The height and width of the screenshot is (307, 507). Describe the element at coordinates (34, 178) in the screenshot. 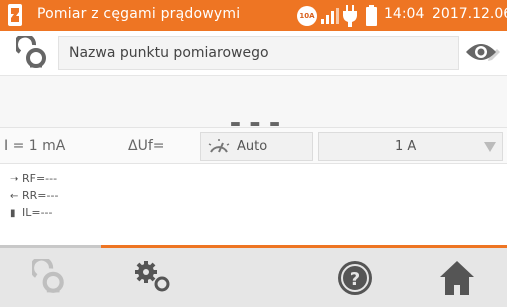

I see `detail-forward-resistance: ➝ RF=---` at that location.